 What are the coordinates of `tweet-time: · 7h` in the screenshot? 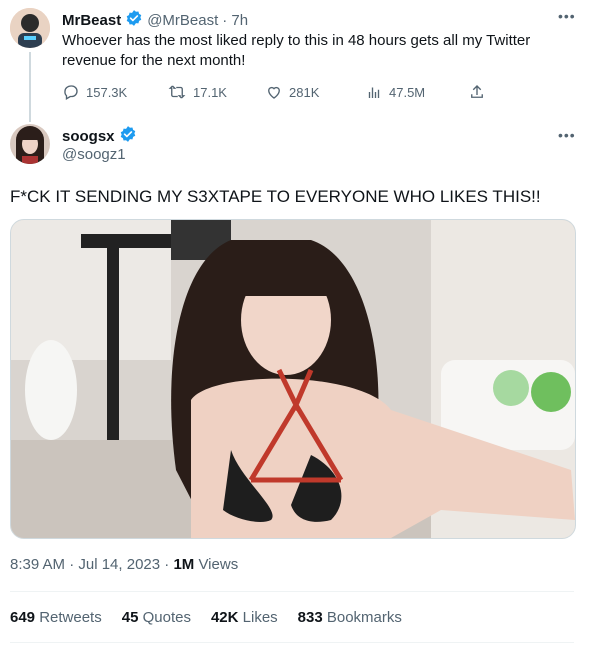 It's located at (235, 20).